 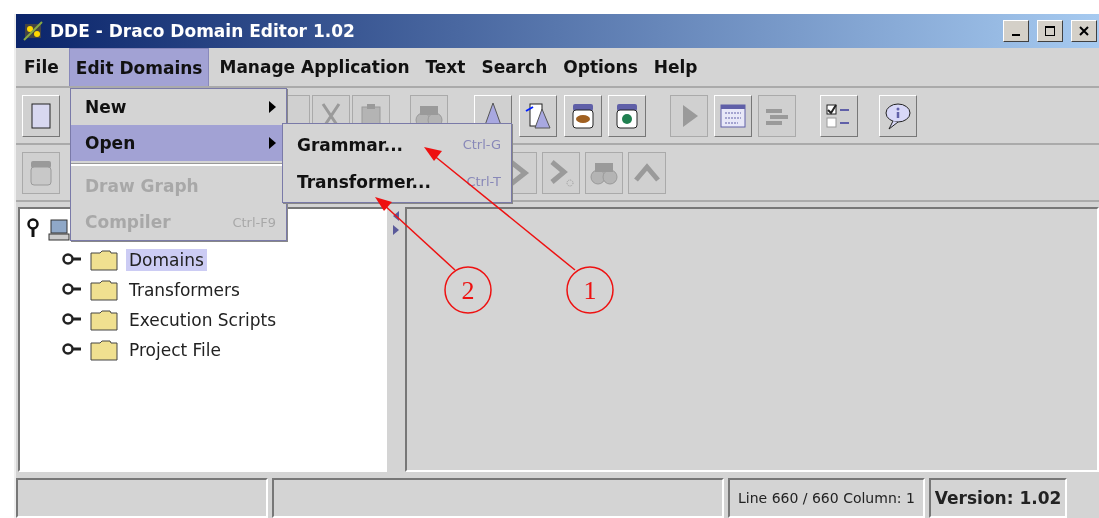 I want to click on cursor-position: Line 660 / 660 Column: 1, so click(x=826, y=498).